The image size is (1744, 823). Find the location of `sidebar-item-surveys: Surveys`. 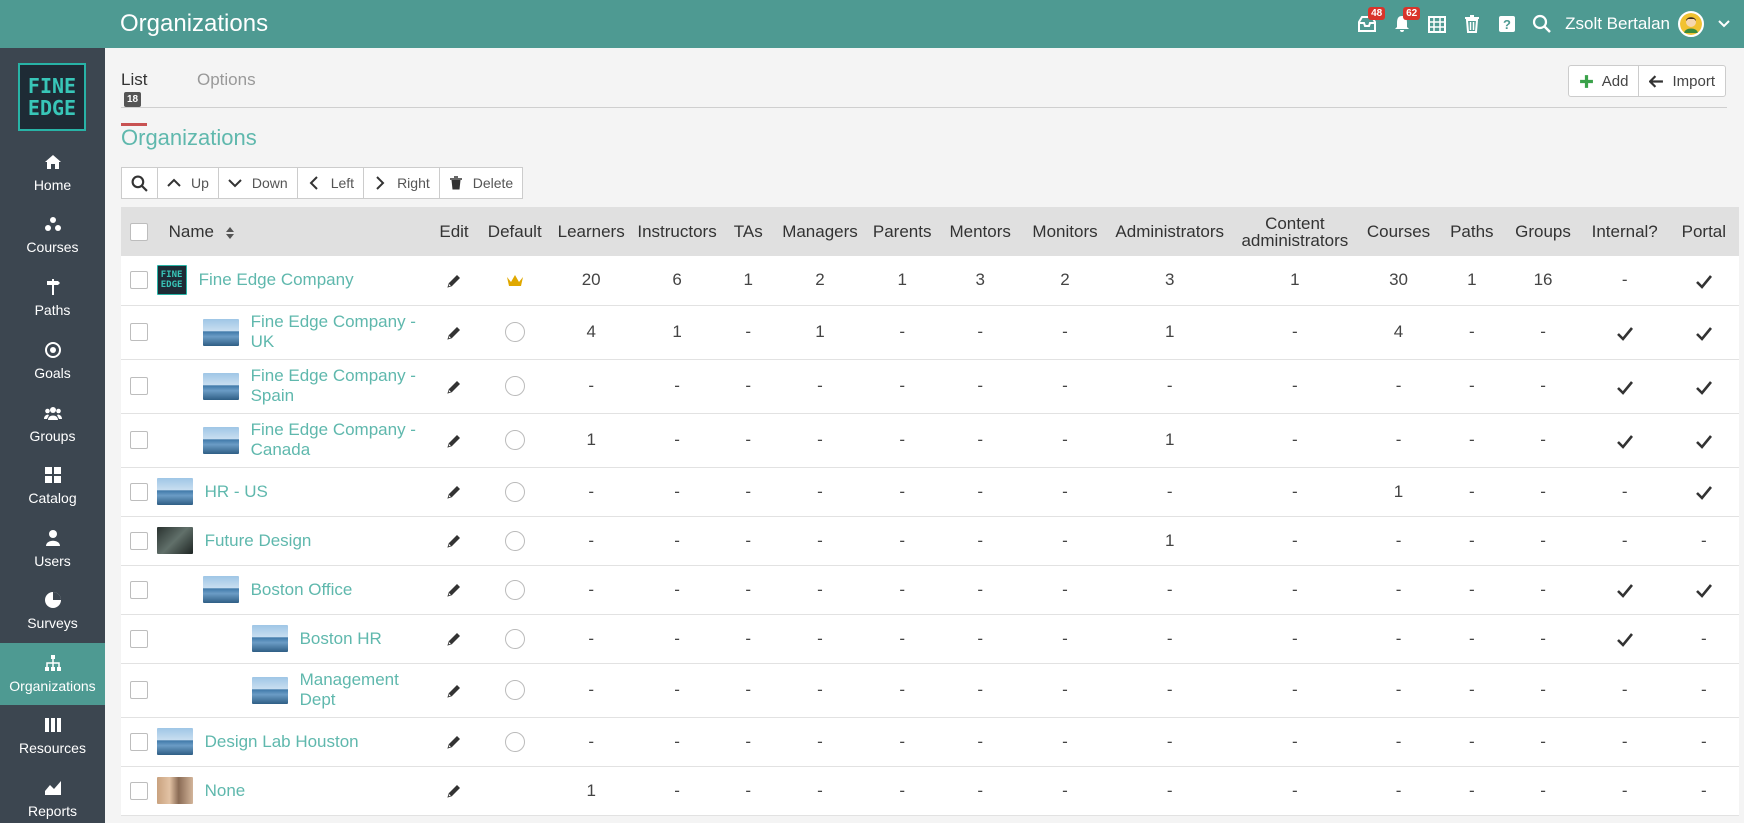

sidebar-item-surveys: Surveys is located at coordinates (52, 611).